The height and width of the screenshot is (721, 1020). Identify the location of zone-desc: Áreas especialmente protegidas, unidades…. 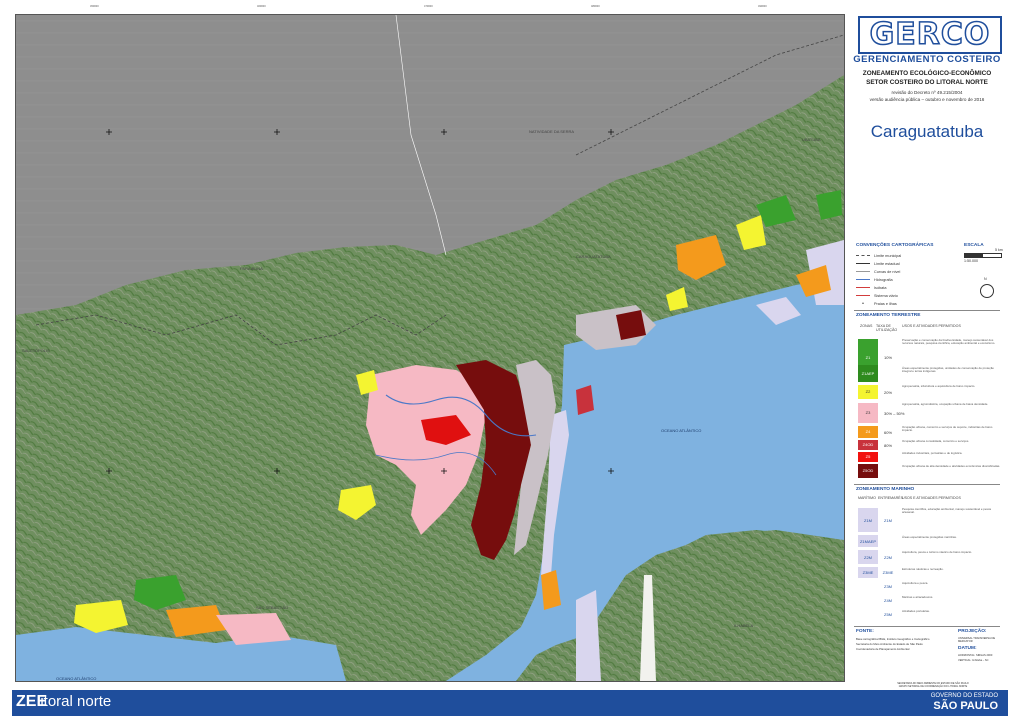
(948, 370).